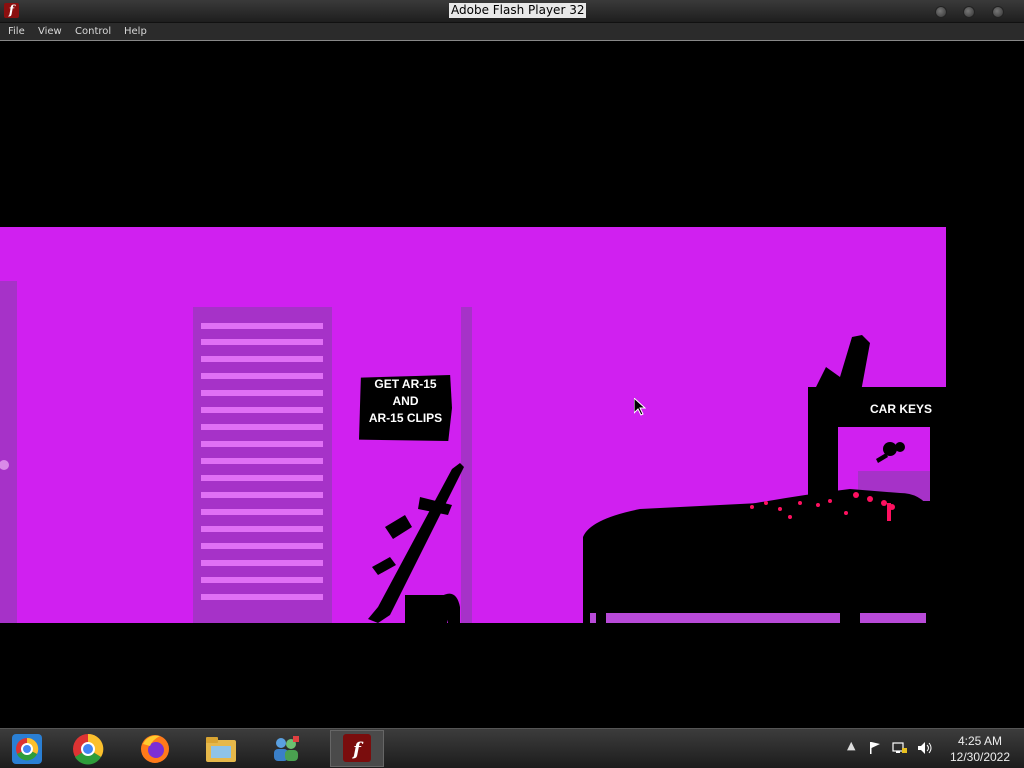 This screenshot has width=1024, height=768. What do you see at coordinates (135, 31) in the screenshot?
I see `menu-help: Help` at bounding box center [135, 31].